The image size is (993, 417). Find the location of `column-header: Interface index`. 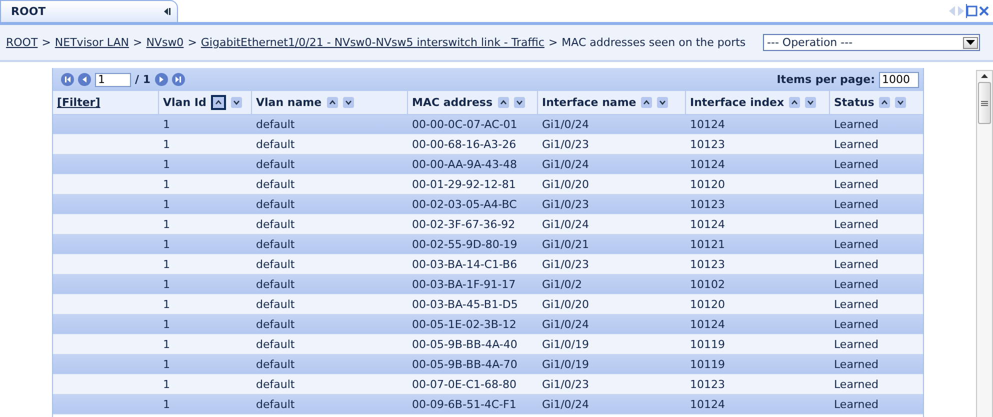

column-header: Interface index is located at coordinates (737, 102).